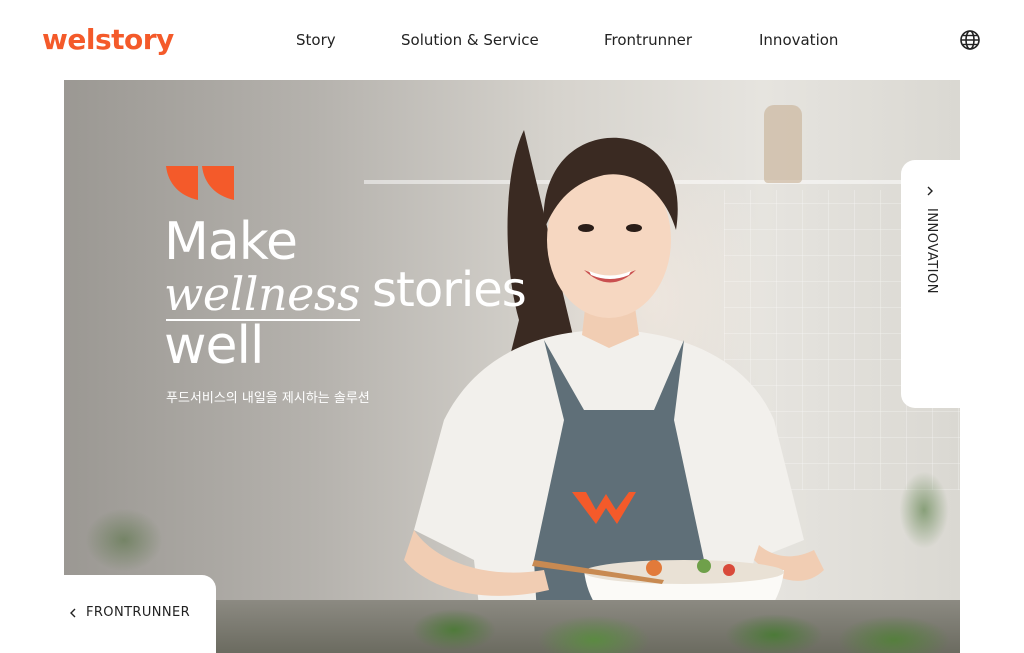  I want to click on chevron-left-icon, so click(73, 613).